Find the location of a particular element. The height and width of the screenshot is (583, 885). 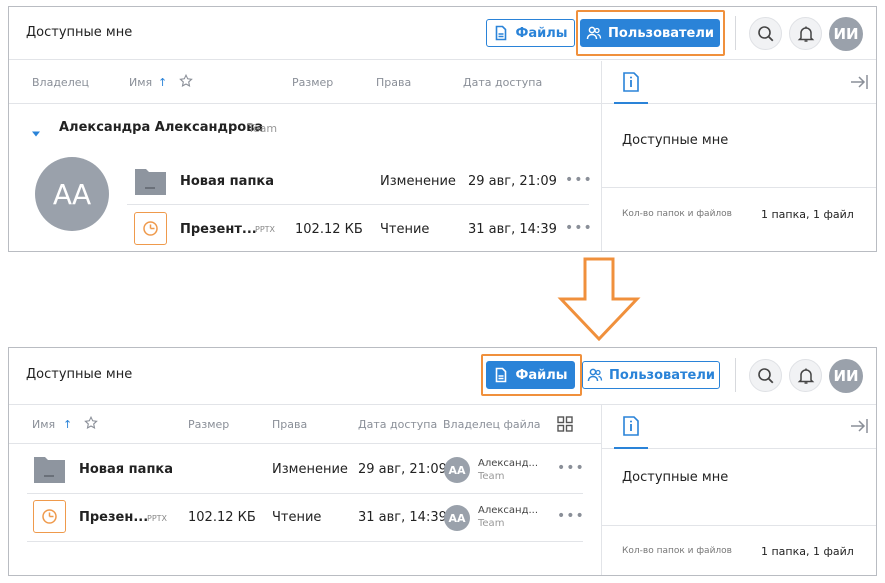

search-icon is located at coordinates (765, 375).